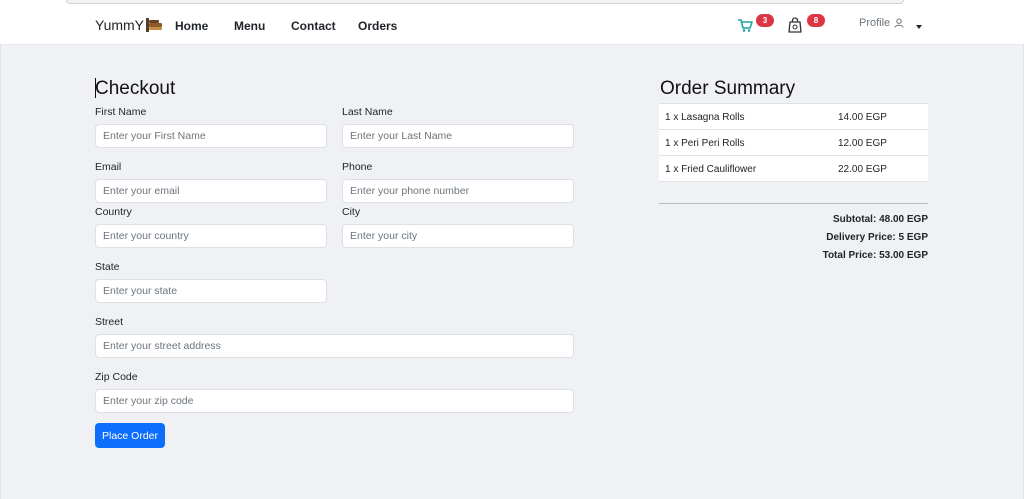 This screenshot has width=1024, height=499. What do you see at coordinates (485, 2) in the screenshot?
I see `browser-top-strip` at bounding box center [485, 2].